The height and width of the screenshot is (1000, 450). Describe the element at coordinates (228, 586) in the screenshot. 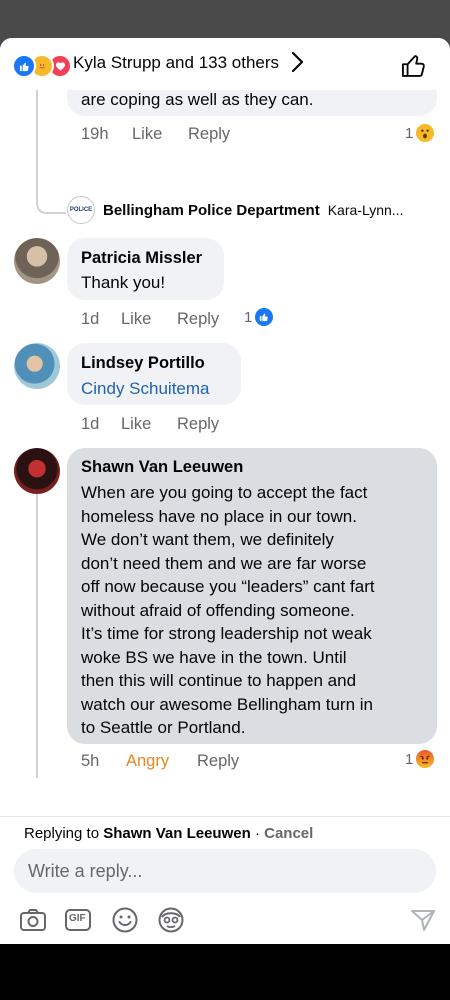

I see `comment-line: off now because you “leaders” cant fart` at that location.